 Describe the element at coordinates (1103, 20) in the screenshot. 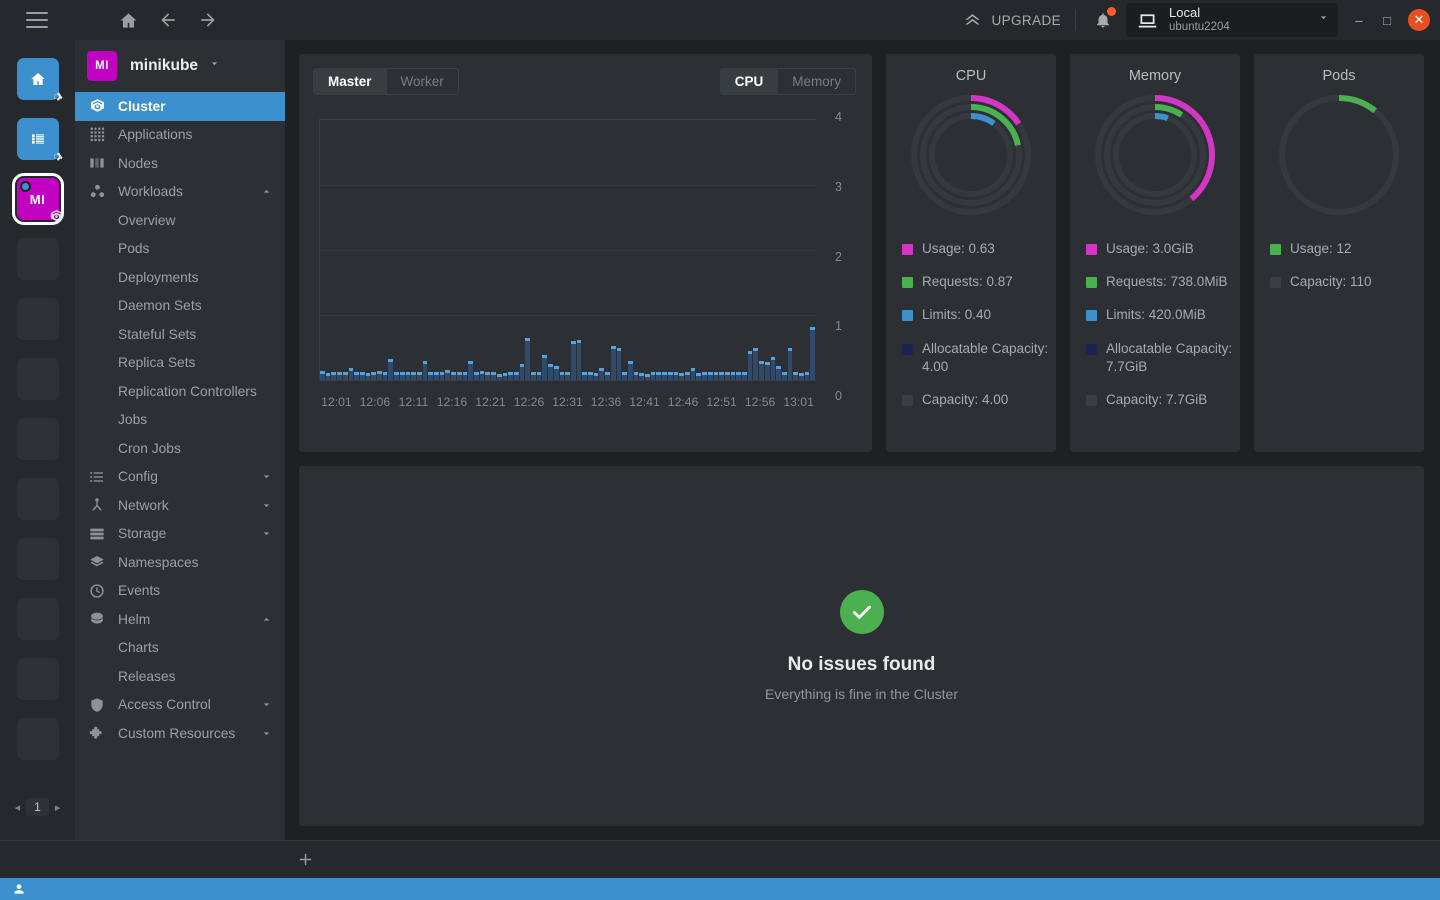

I see `bell-icon` at that location.